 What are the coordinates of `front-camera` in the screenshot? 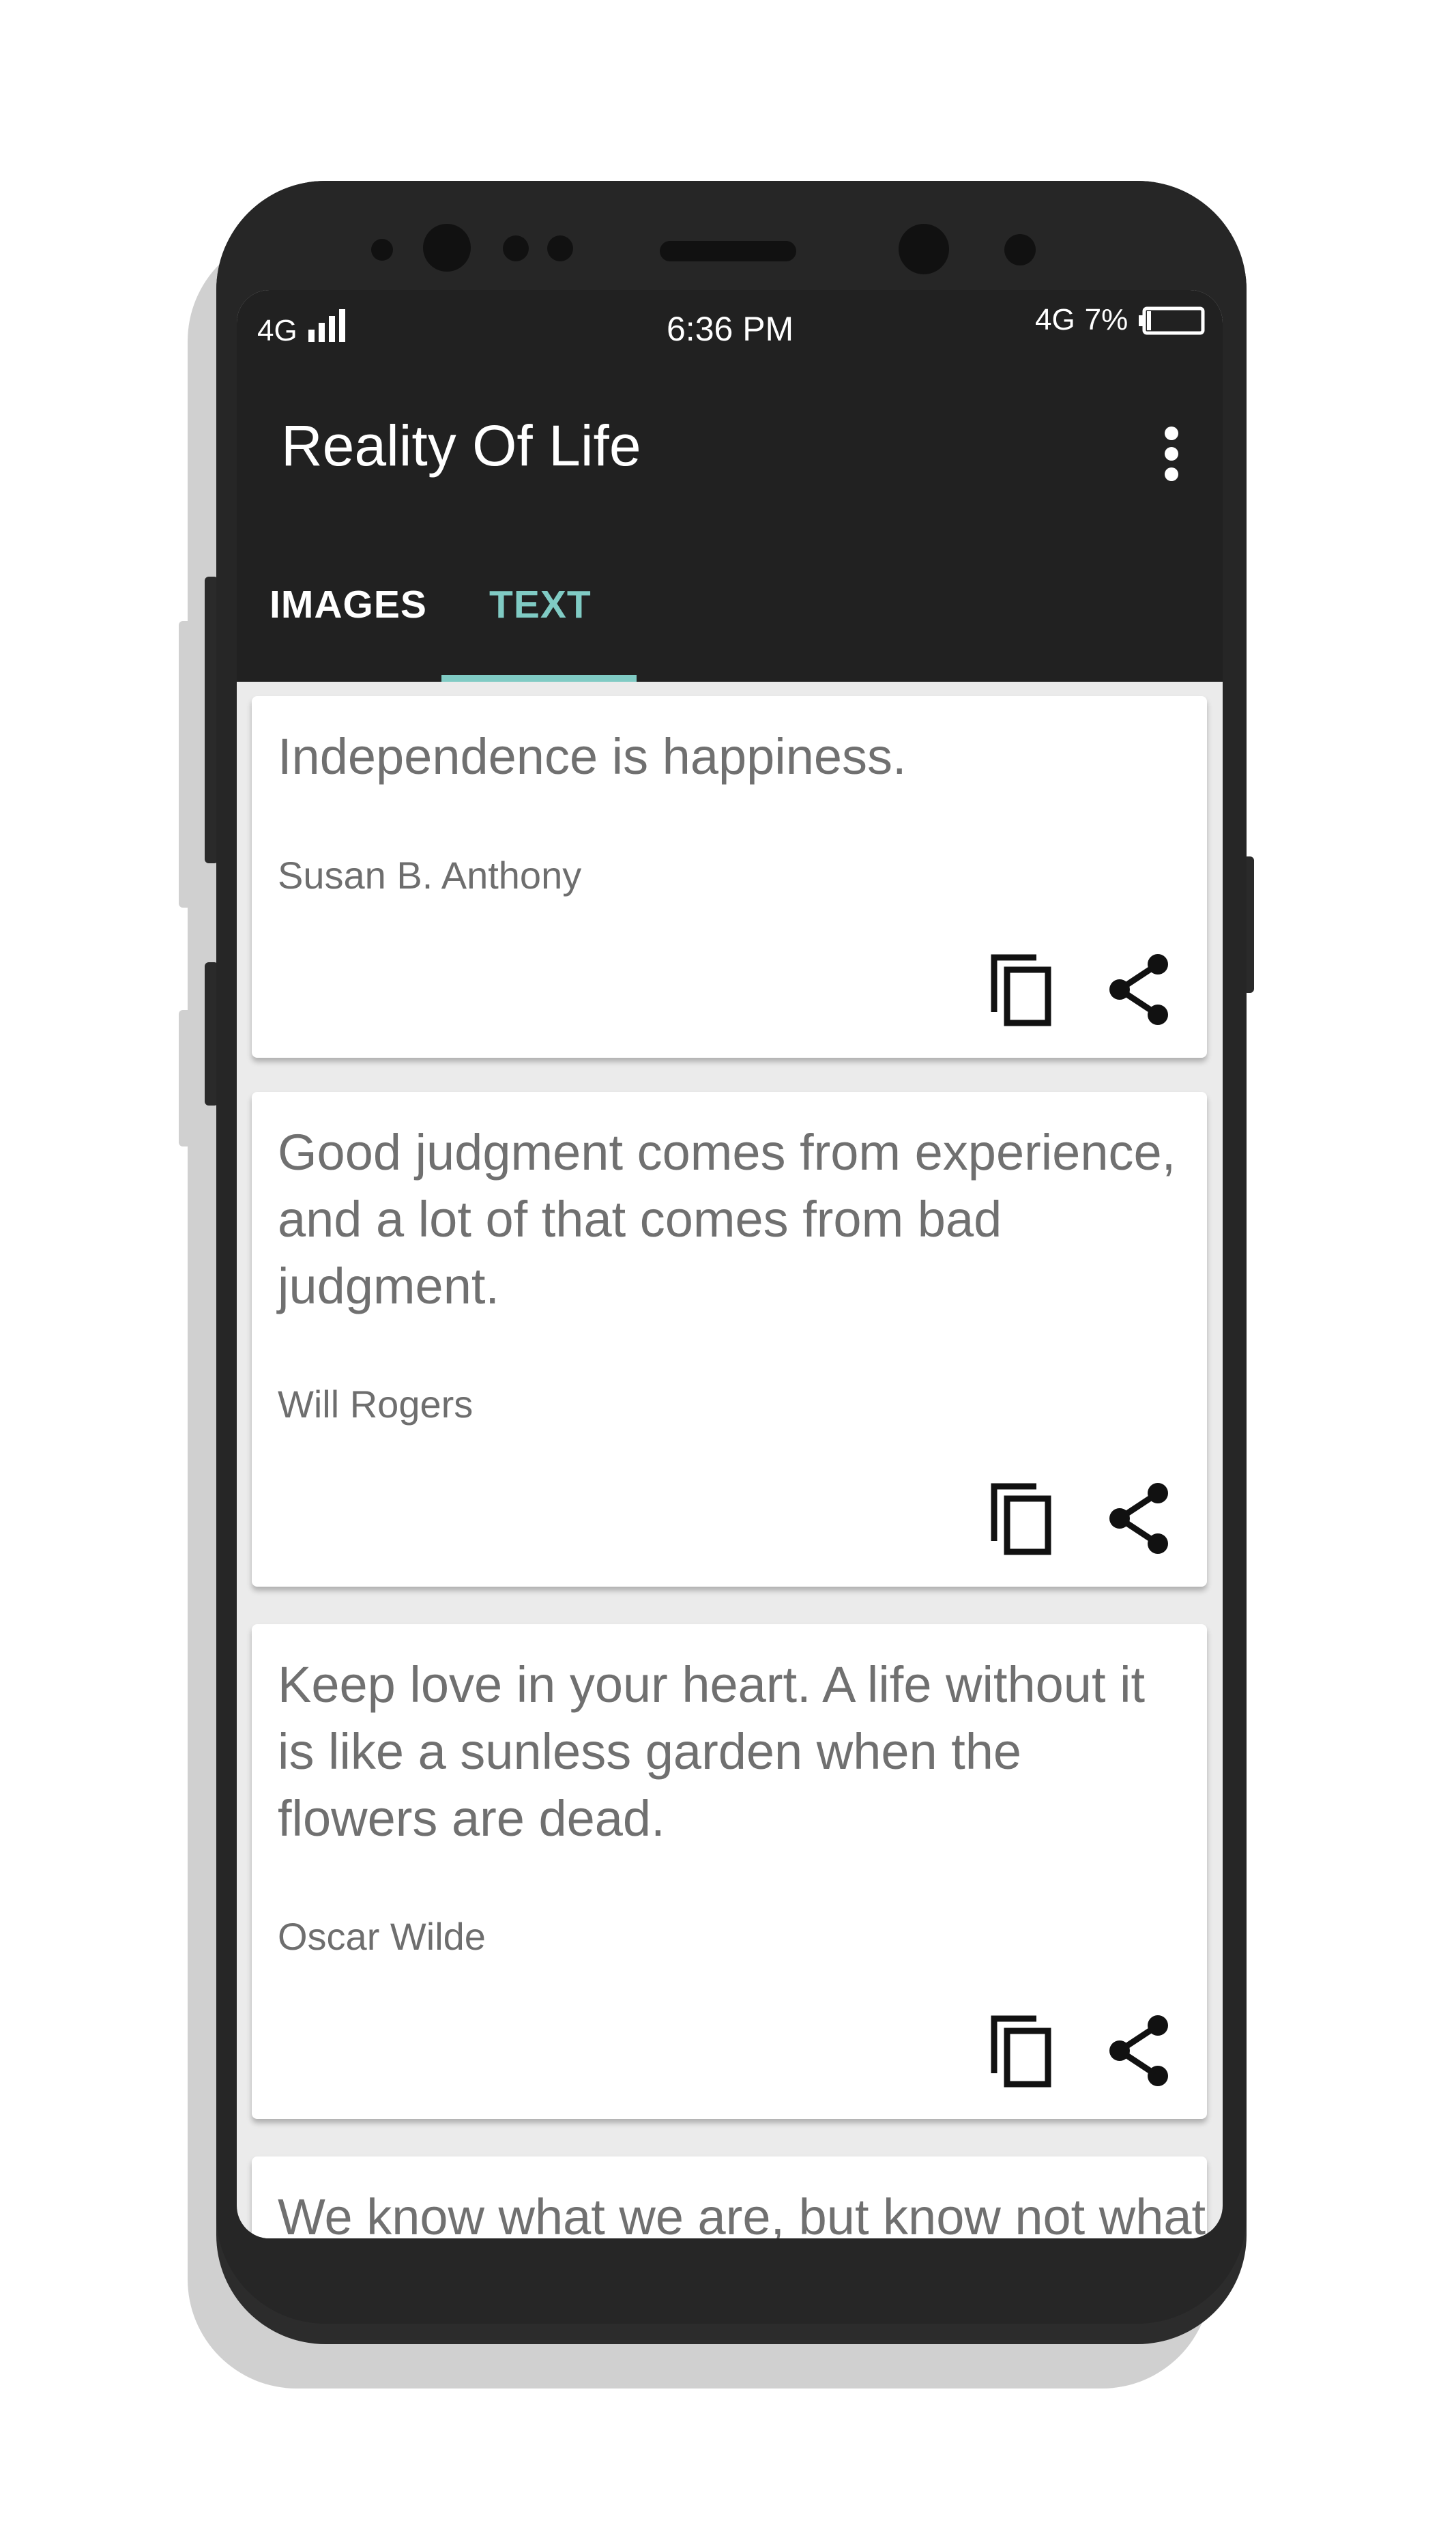 It's located at (447, 248).